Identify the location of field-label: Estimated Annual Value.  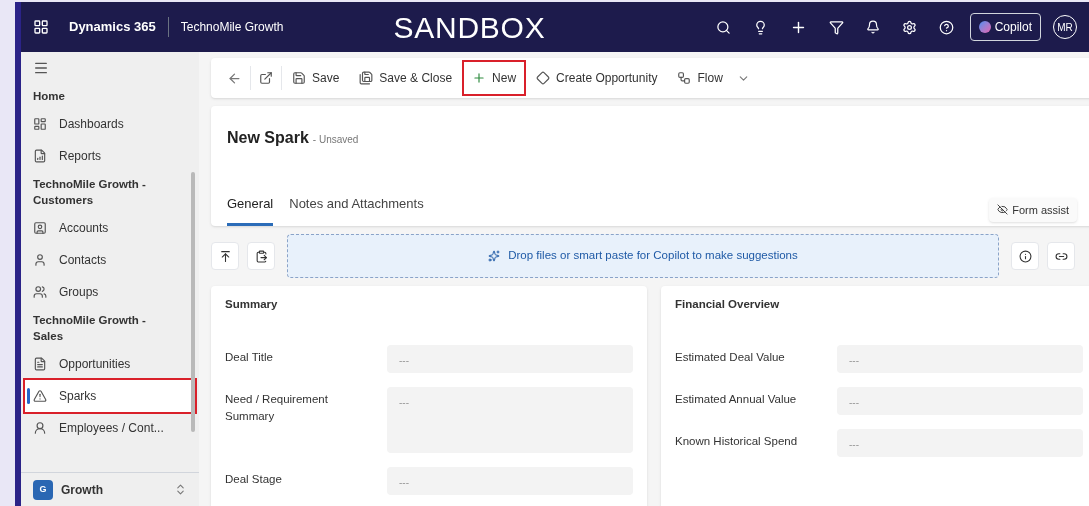
(736, 400).